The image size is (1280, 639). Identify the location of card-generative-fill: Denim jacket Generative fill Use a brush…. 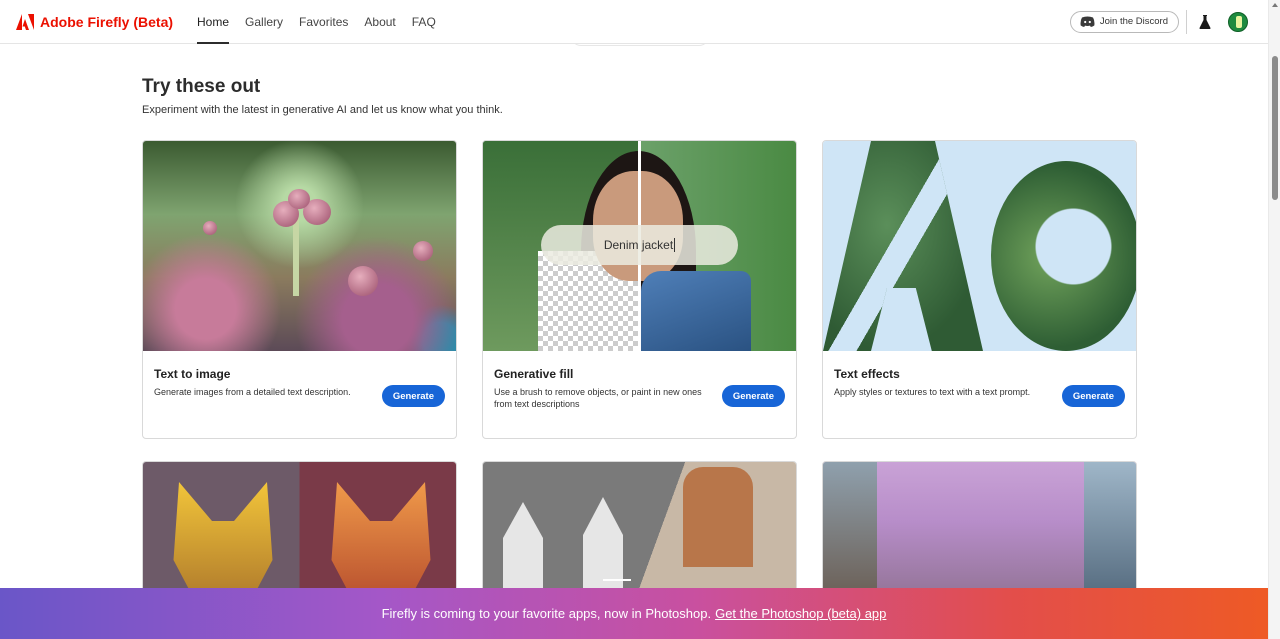
(639, 289).